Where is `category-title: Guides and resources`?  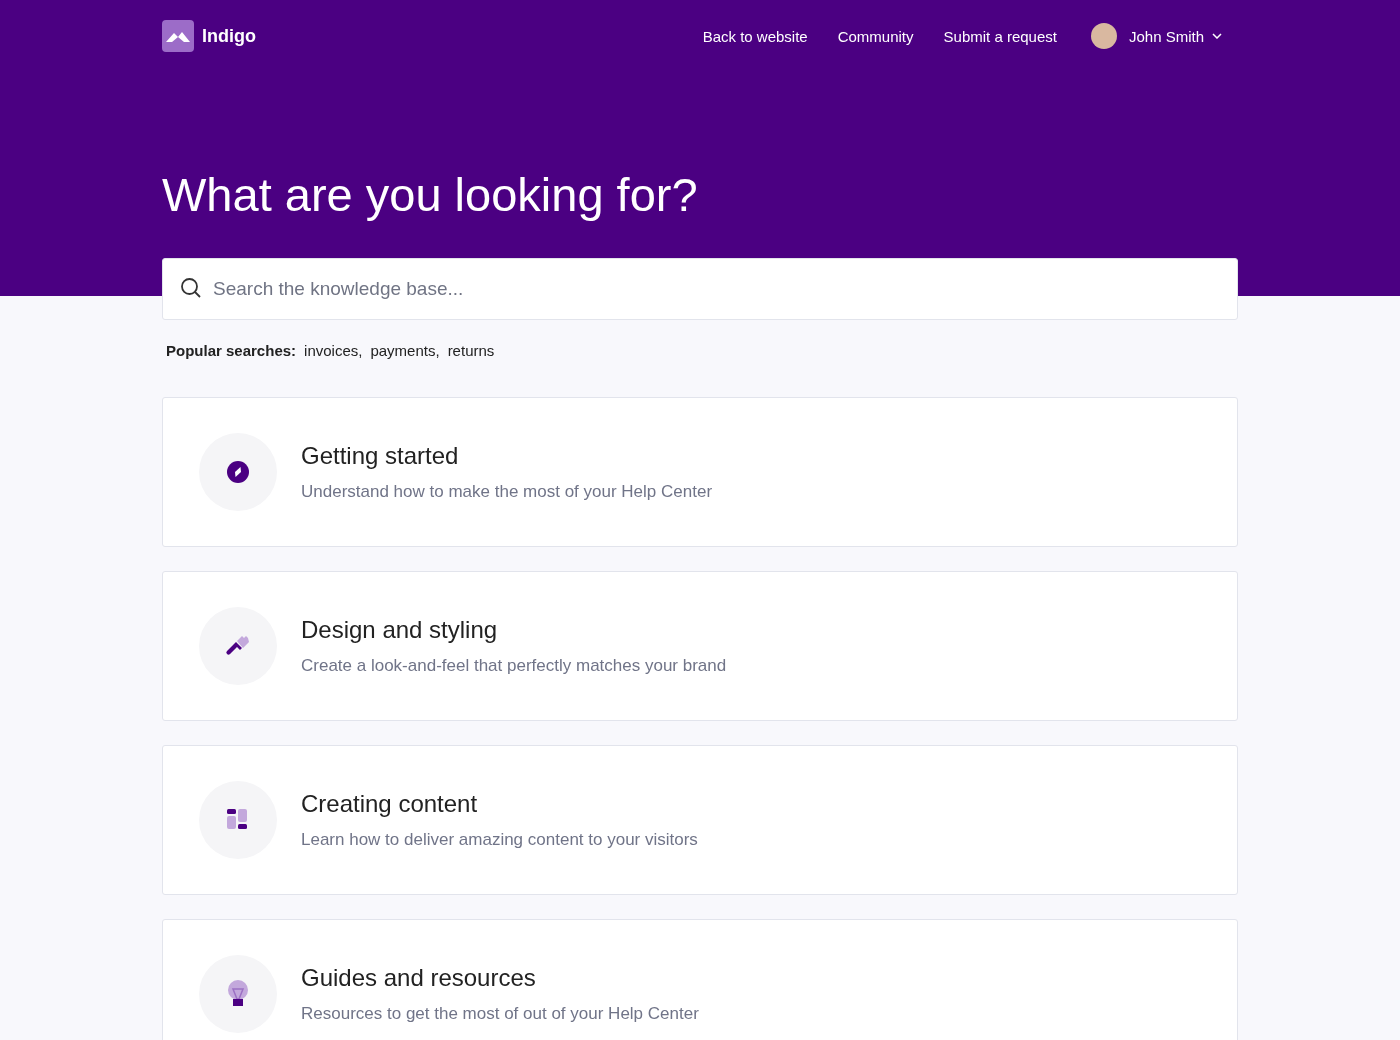 category-title: Guides and resources is located at coordinates (500, 978).